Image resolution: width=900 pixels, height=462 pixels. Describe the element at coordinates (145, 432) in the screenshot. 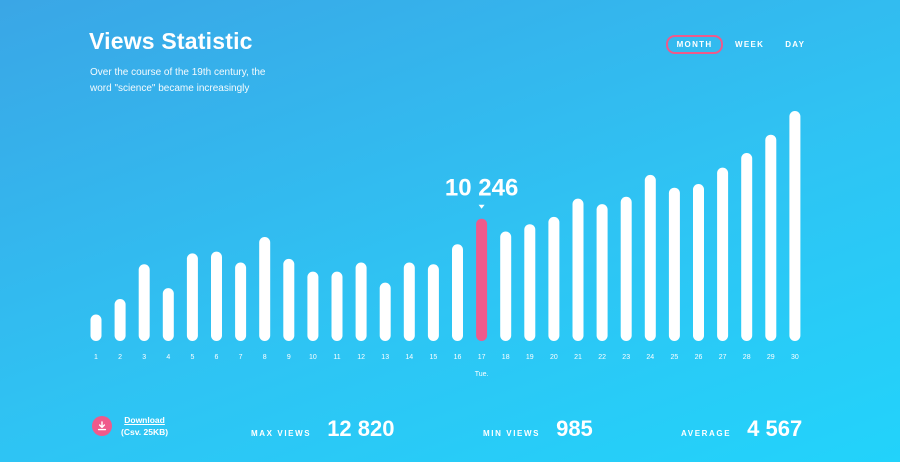

I see `download-meta: (Csv. 25KB)` at that location.